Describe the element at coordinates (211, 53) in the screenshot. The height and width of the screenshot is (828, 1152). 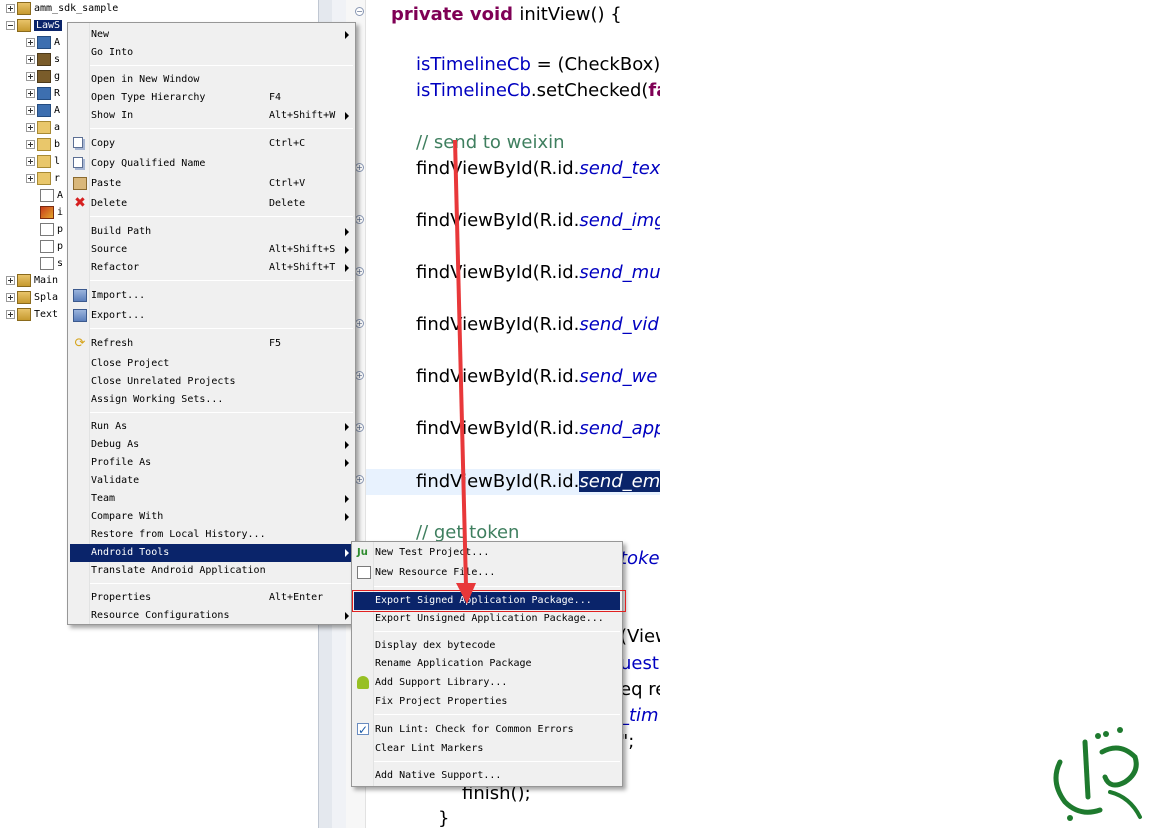
I see `menu-item-go-into: Go Into` at that location.